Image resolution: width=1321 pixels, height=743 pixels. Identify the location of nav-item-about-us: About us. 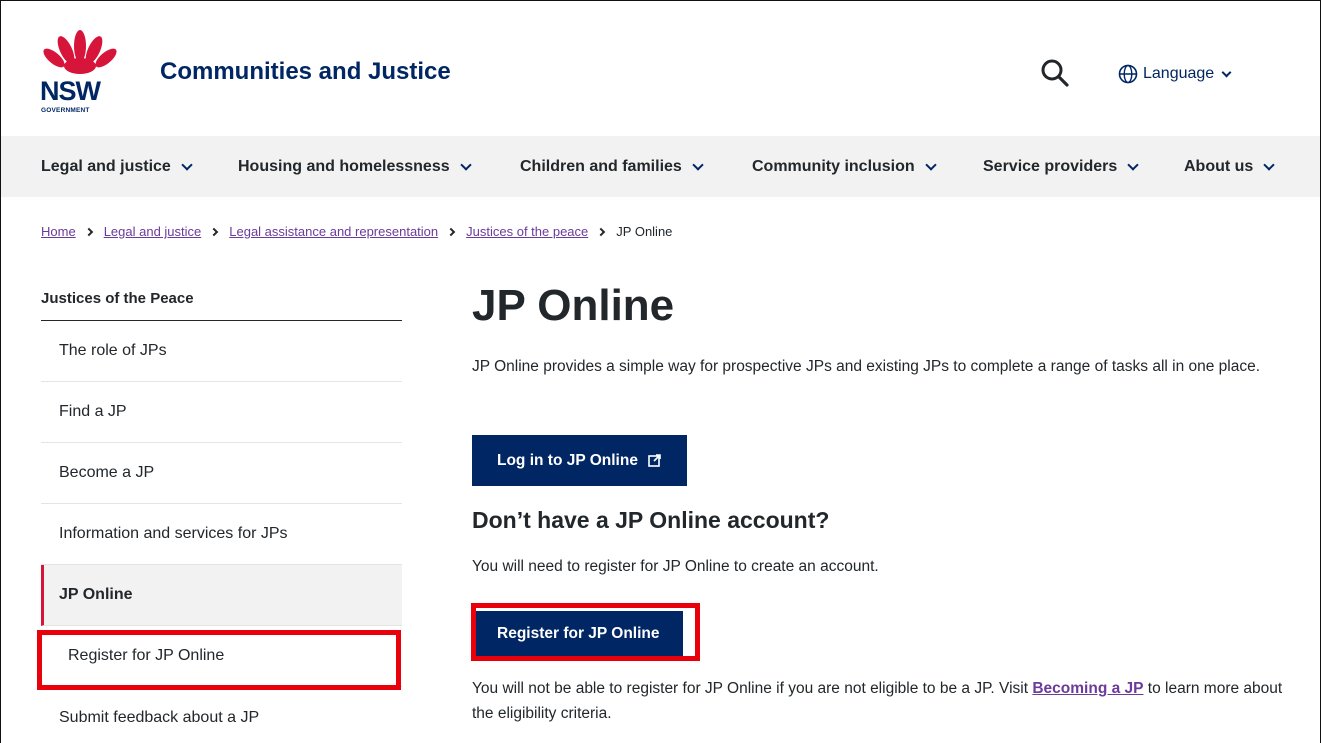
(1229, 166).